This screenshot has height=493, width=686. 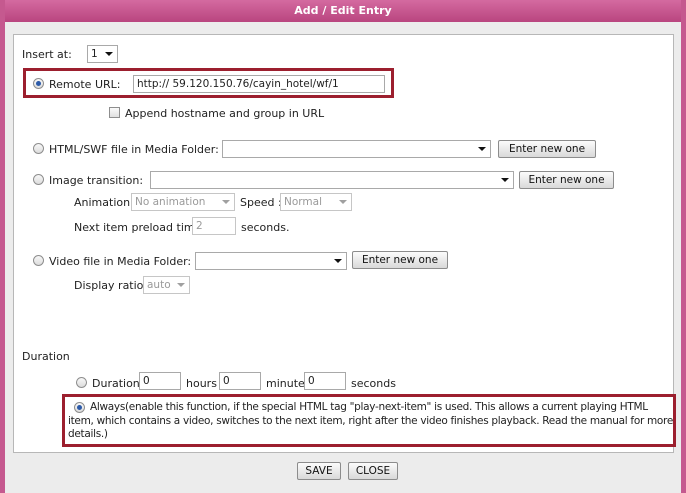 What do you see at coordinates (81, 382) in the screenshot?
I see `duration-radio` at bounding box center [81, 382].